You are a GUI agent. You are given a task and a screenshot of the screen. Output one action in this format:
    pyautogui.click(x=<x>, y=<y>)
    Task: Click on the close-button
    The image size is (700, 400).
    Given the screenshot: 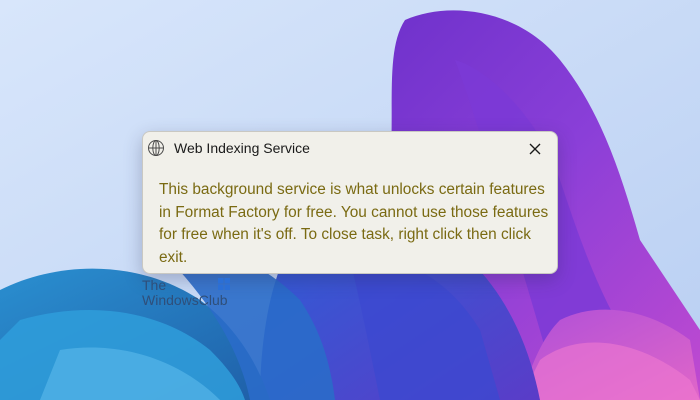 What is the action you would take?
    pyautogui.click(x=535, y=149)
    